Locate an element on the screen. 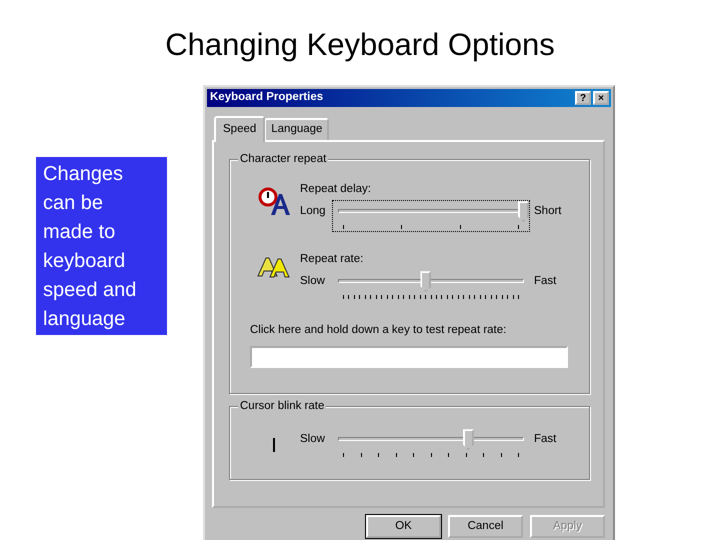 This screenshot has width=720, height=540. slider-caption: Repeat delay: is located at coordinates (336, 189).